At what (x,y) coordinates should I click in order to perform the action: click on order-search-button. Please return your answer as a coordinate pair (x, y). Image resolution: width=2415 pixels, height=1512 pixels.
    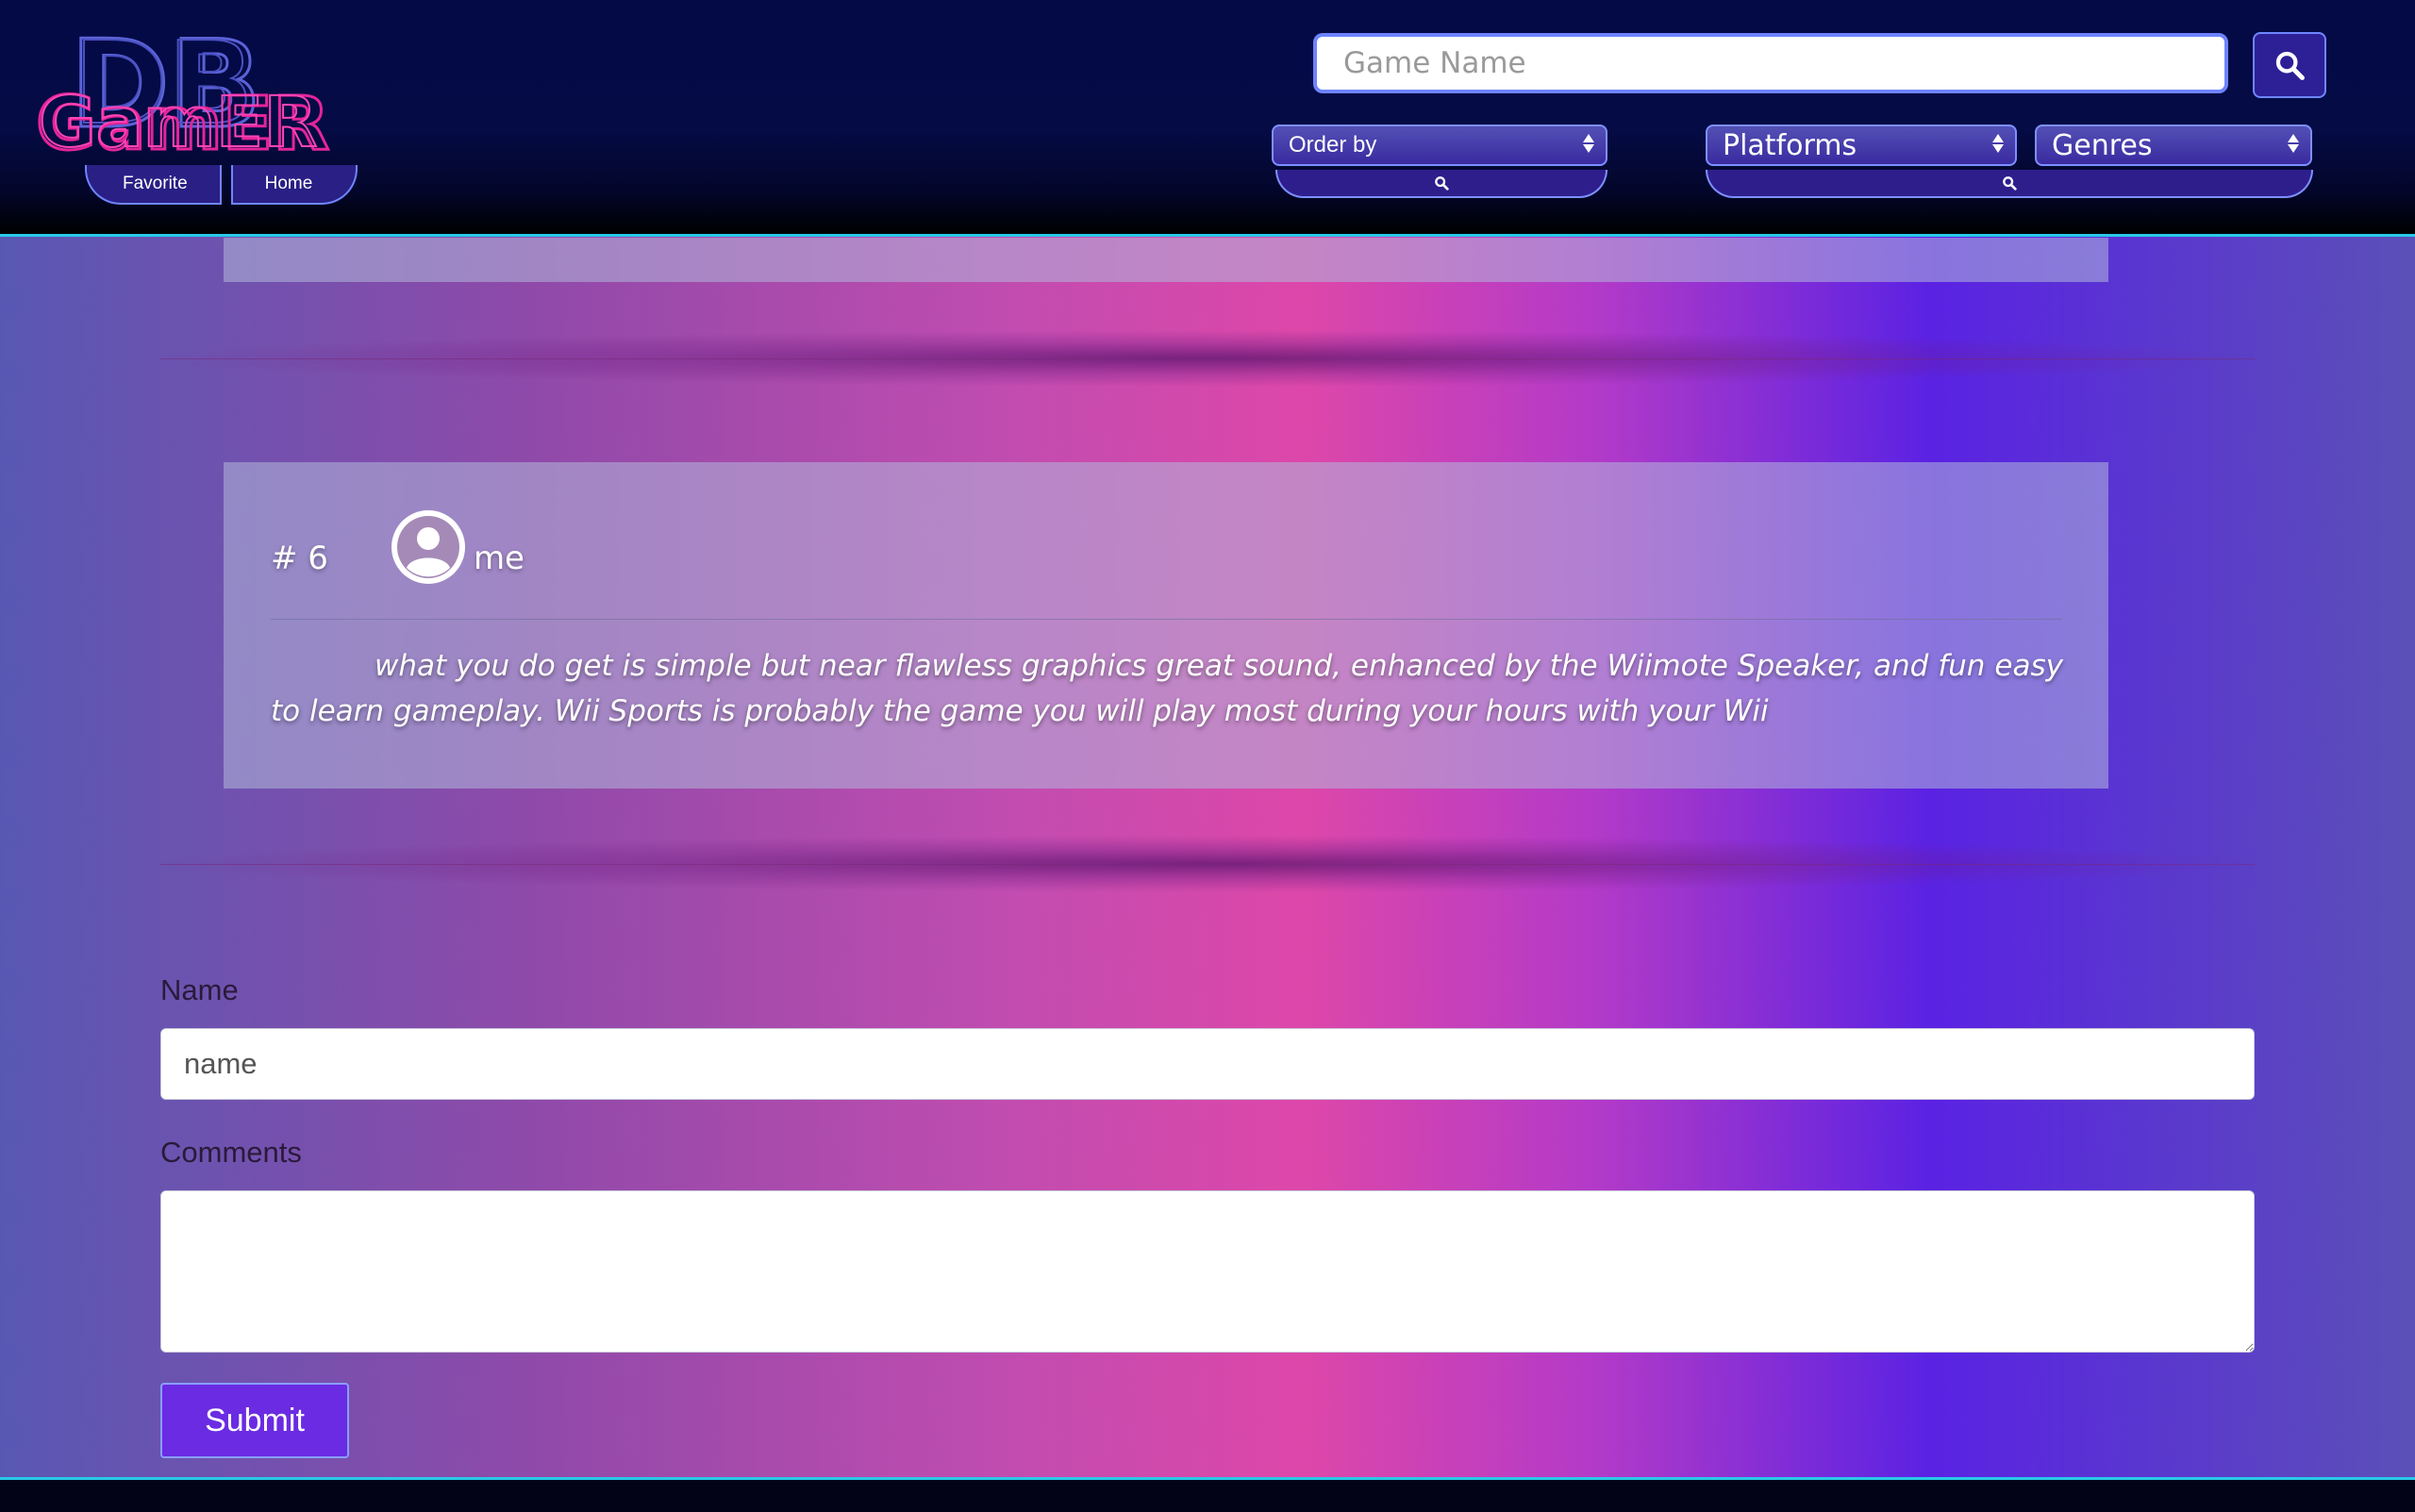
    Looking at the image, I should click on (1441, 184).